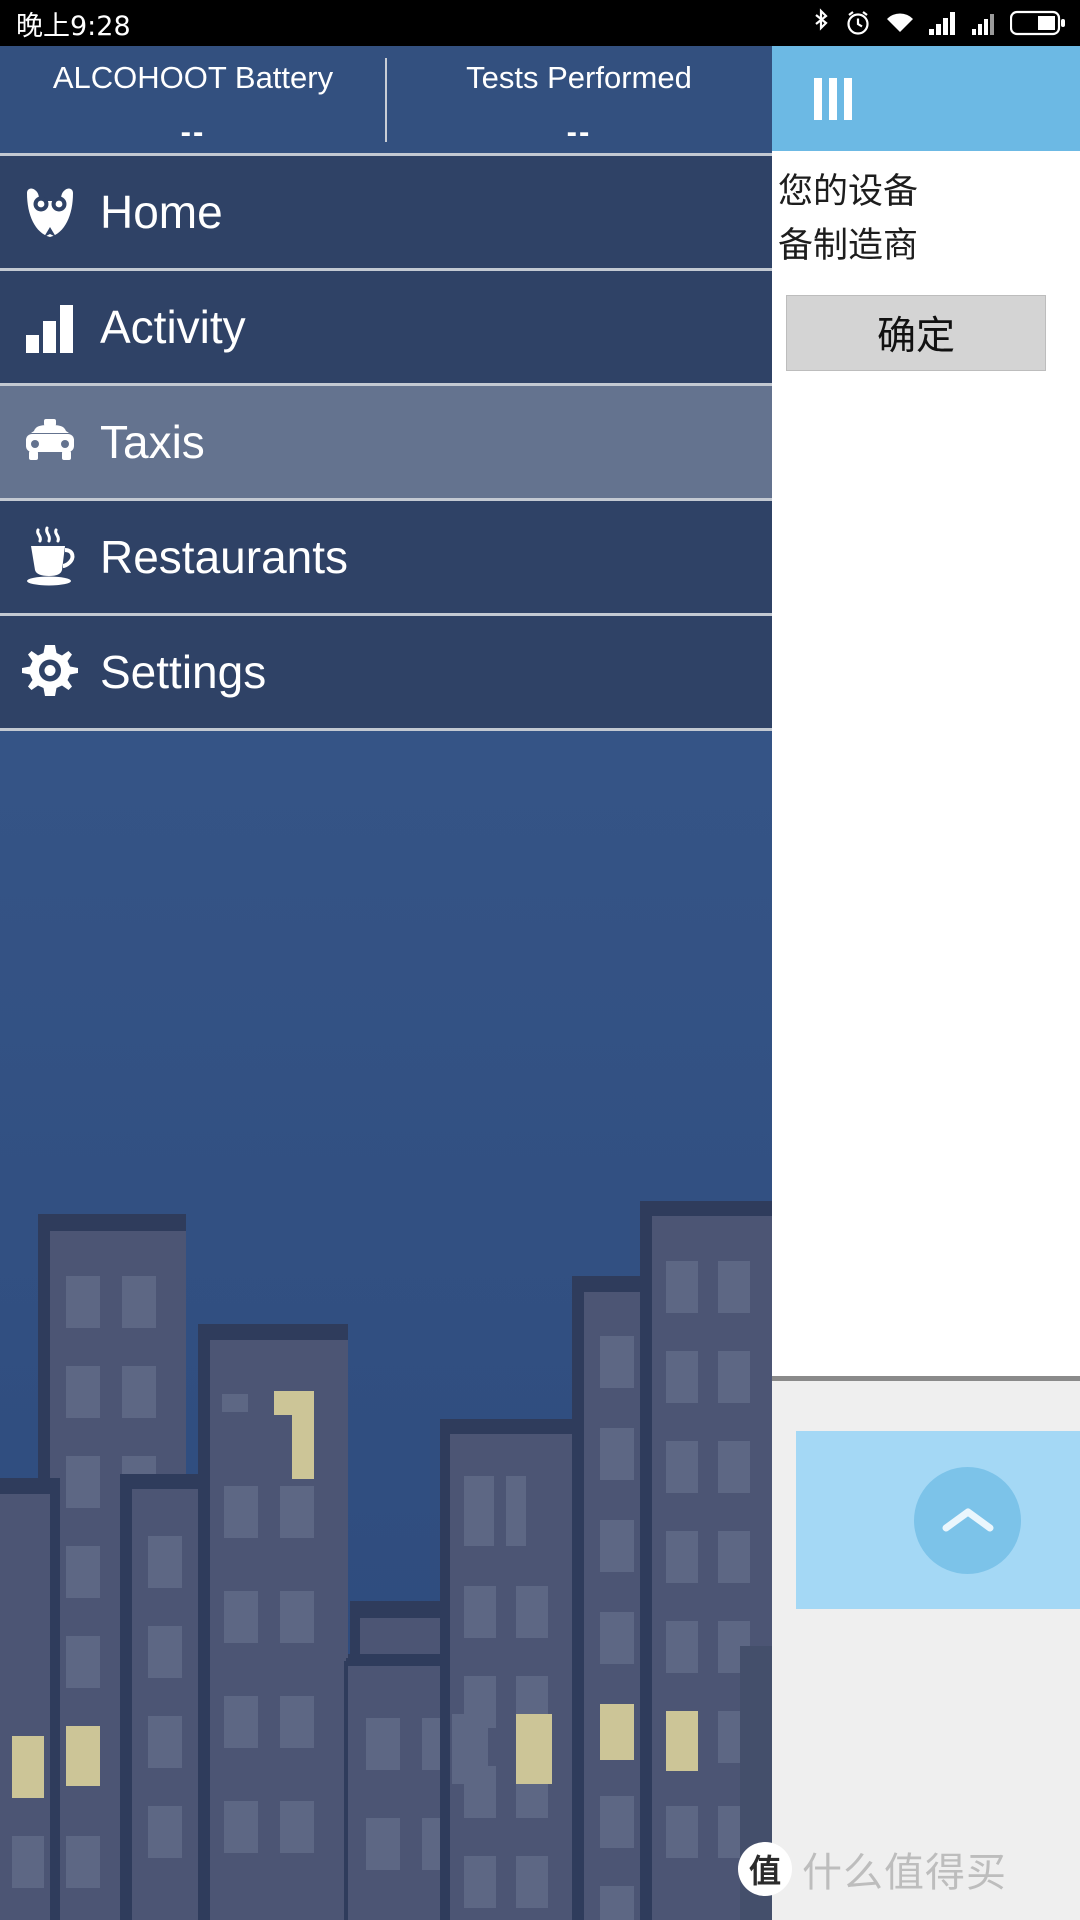 The image size is (1080, 1920). I want to click on stats-divider, so click(386, 100).